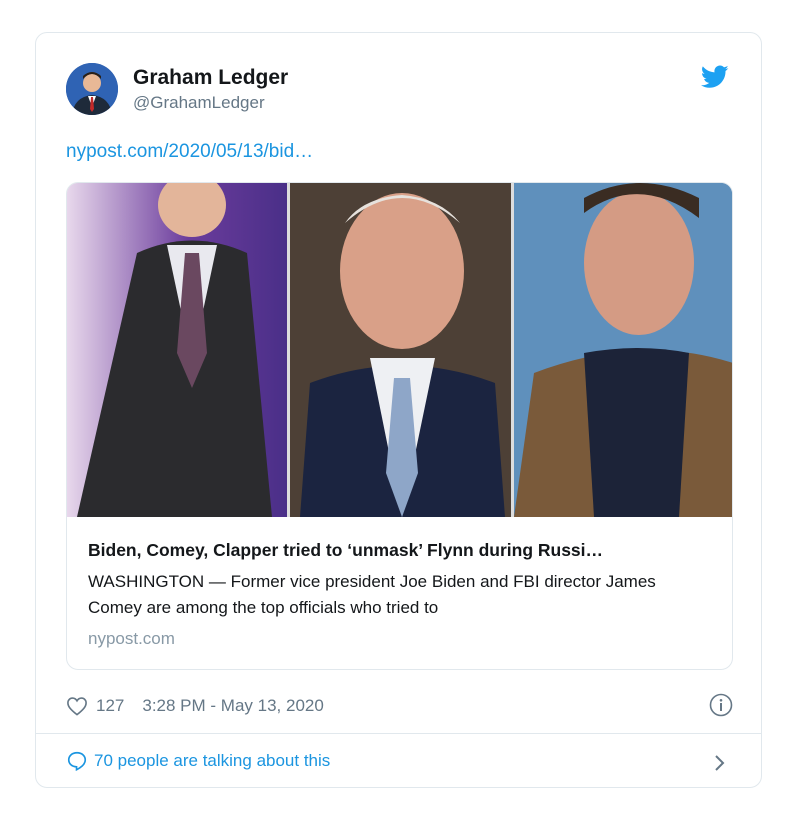 This screenshot has height=840, width=799. I want to click on timestamp: 3:28 PM - May 13, 2020, so click(232, 706).